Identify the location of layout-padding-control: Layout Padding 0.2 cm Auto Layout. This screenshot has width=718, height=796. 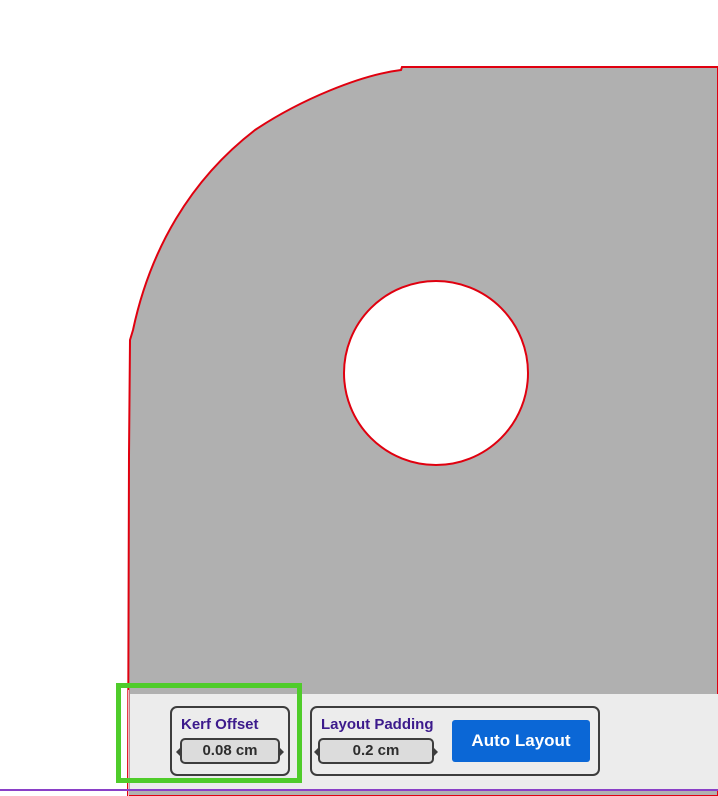
(455, 741).